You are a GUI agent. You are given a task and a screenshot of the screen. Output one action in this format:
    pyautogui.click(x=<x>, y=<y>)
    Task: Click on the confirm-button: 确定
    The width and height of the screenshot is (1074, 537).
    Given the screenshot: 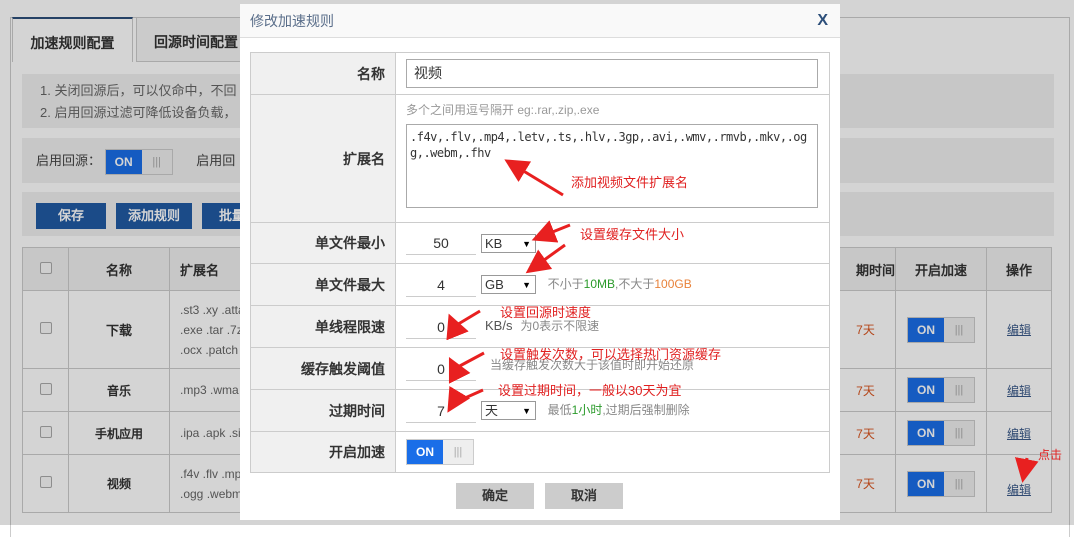 What is the action you would take?
    pyautogui.click(x=495, y=496)
    